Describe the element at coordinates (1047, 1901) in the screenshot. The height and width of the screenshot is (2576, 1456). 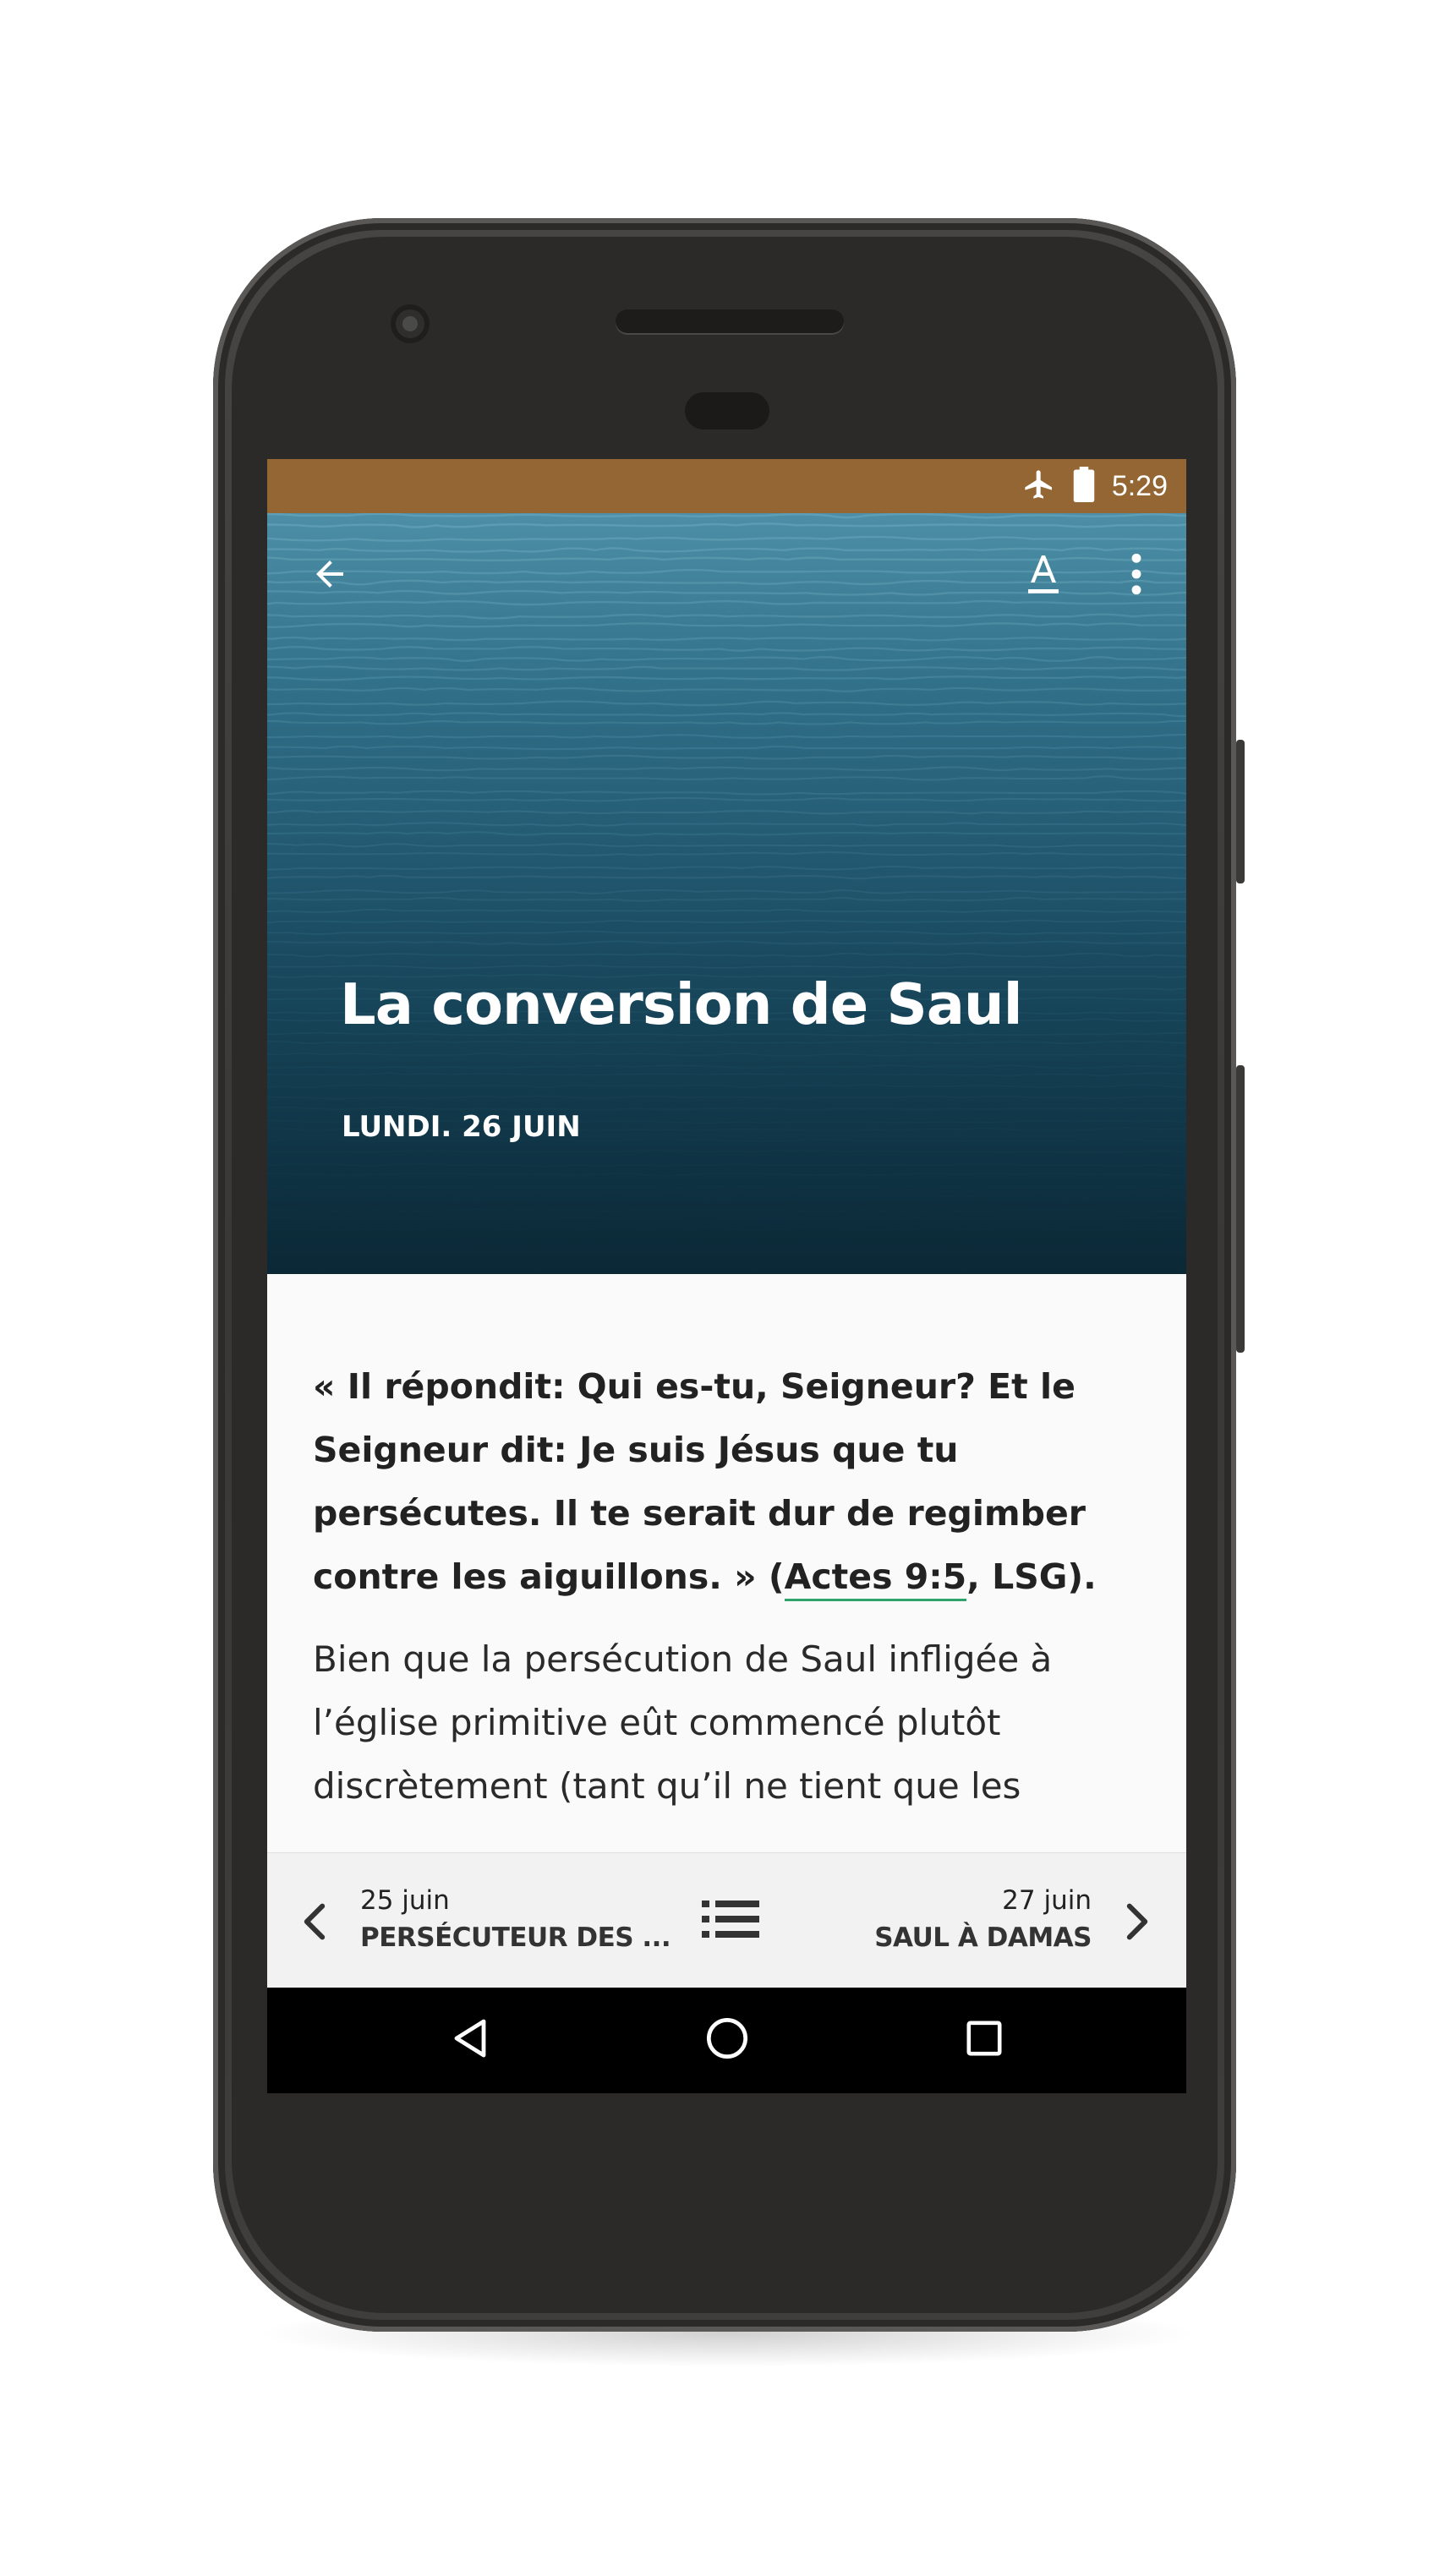
I see `next-lesson-date: 27 juin` at that location.